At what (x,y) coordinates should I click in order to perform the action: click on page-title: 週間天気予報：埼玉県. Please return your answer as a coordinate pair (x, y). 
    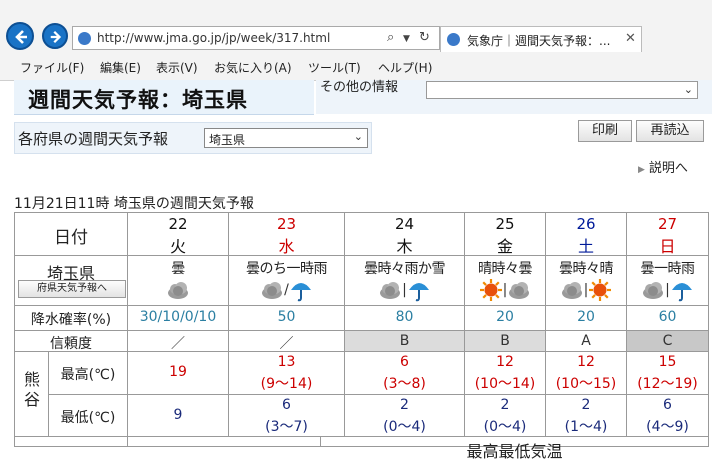
    Looking at the image, I should click on (138, 100).